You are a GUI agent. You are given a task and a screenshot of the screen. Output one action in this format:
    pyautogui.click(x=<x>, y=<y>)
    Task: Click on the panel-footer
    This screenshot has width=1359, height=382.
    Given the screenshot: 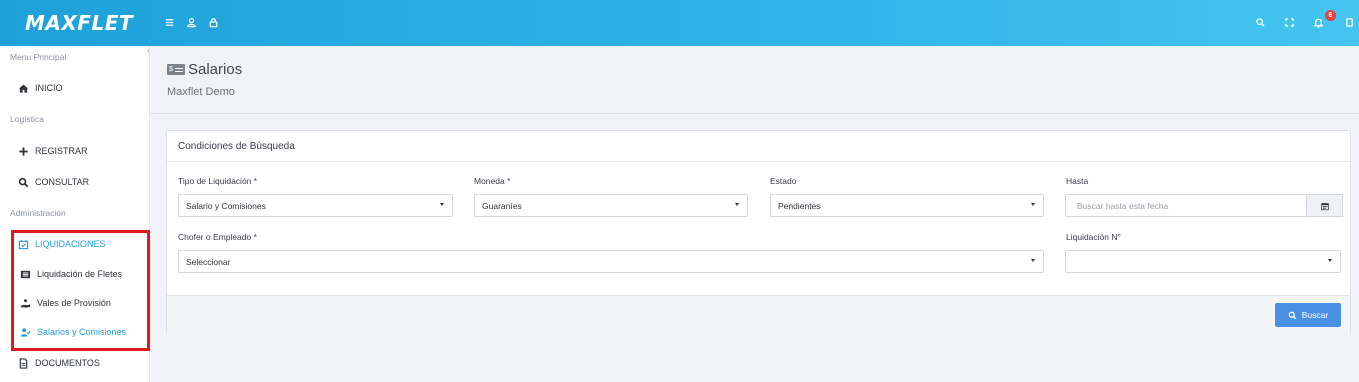 What is the action you would take?
    pyautogui.click(x=758, y=314)
    